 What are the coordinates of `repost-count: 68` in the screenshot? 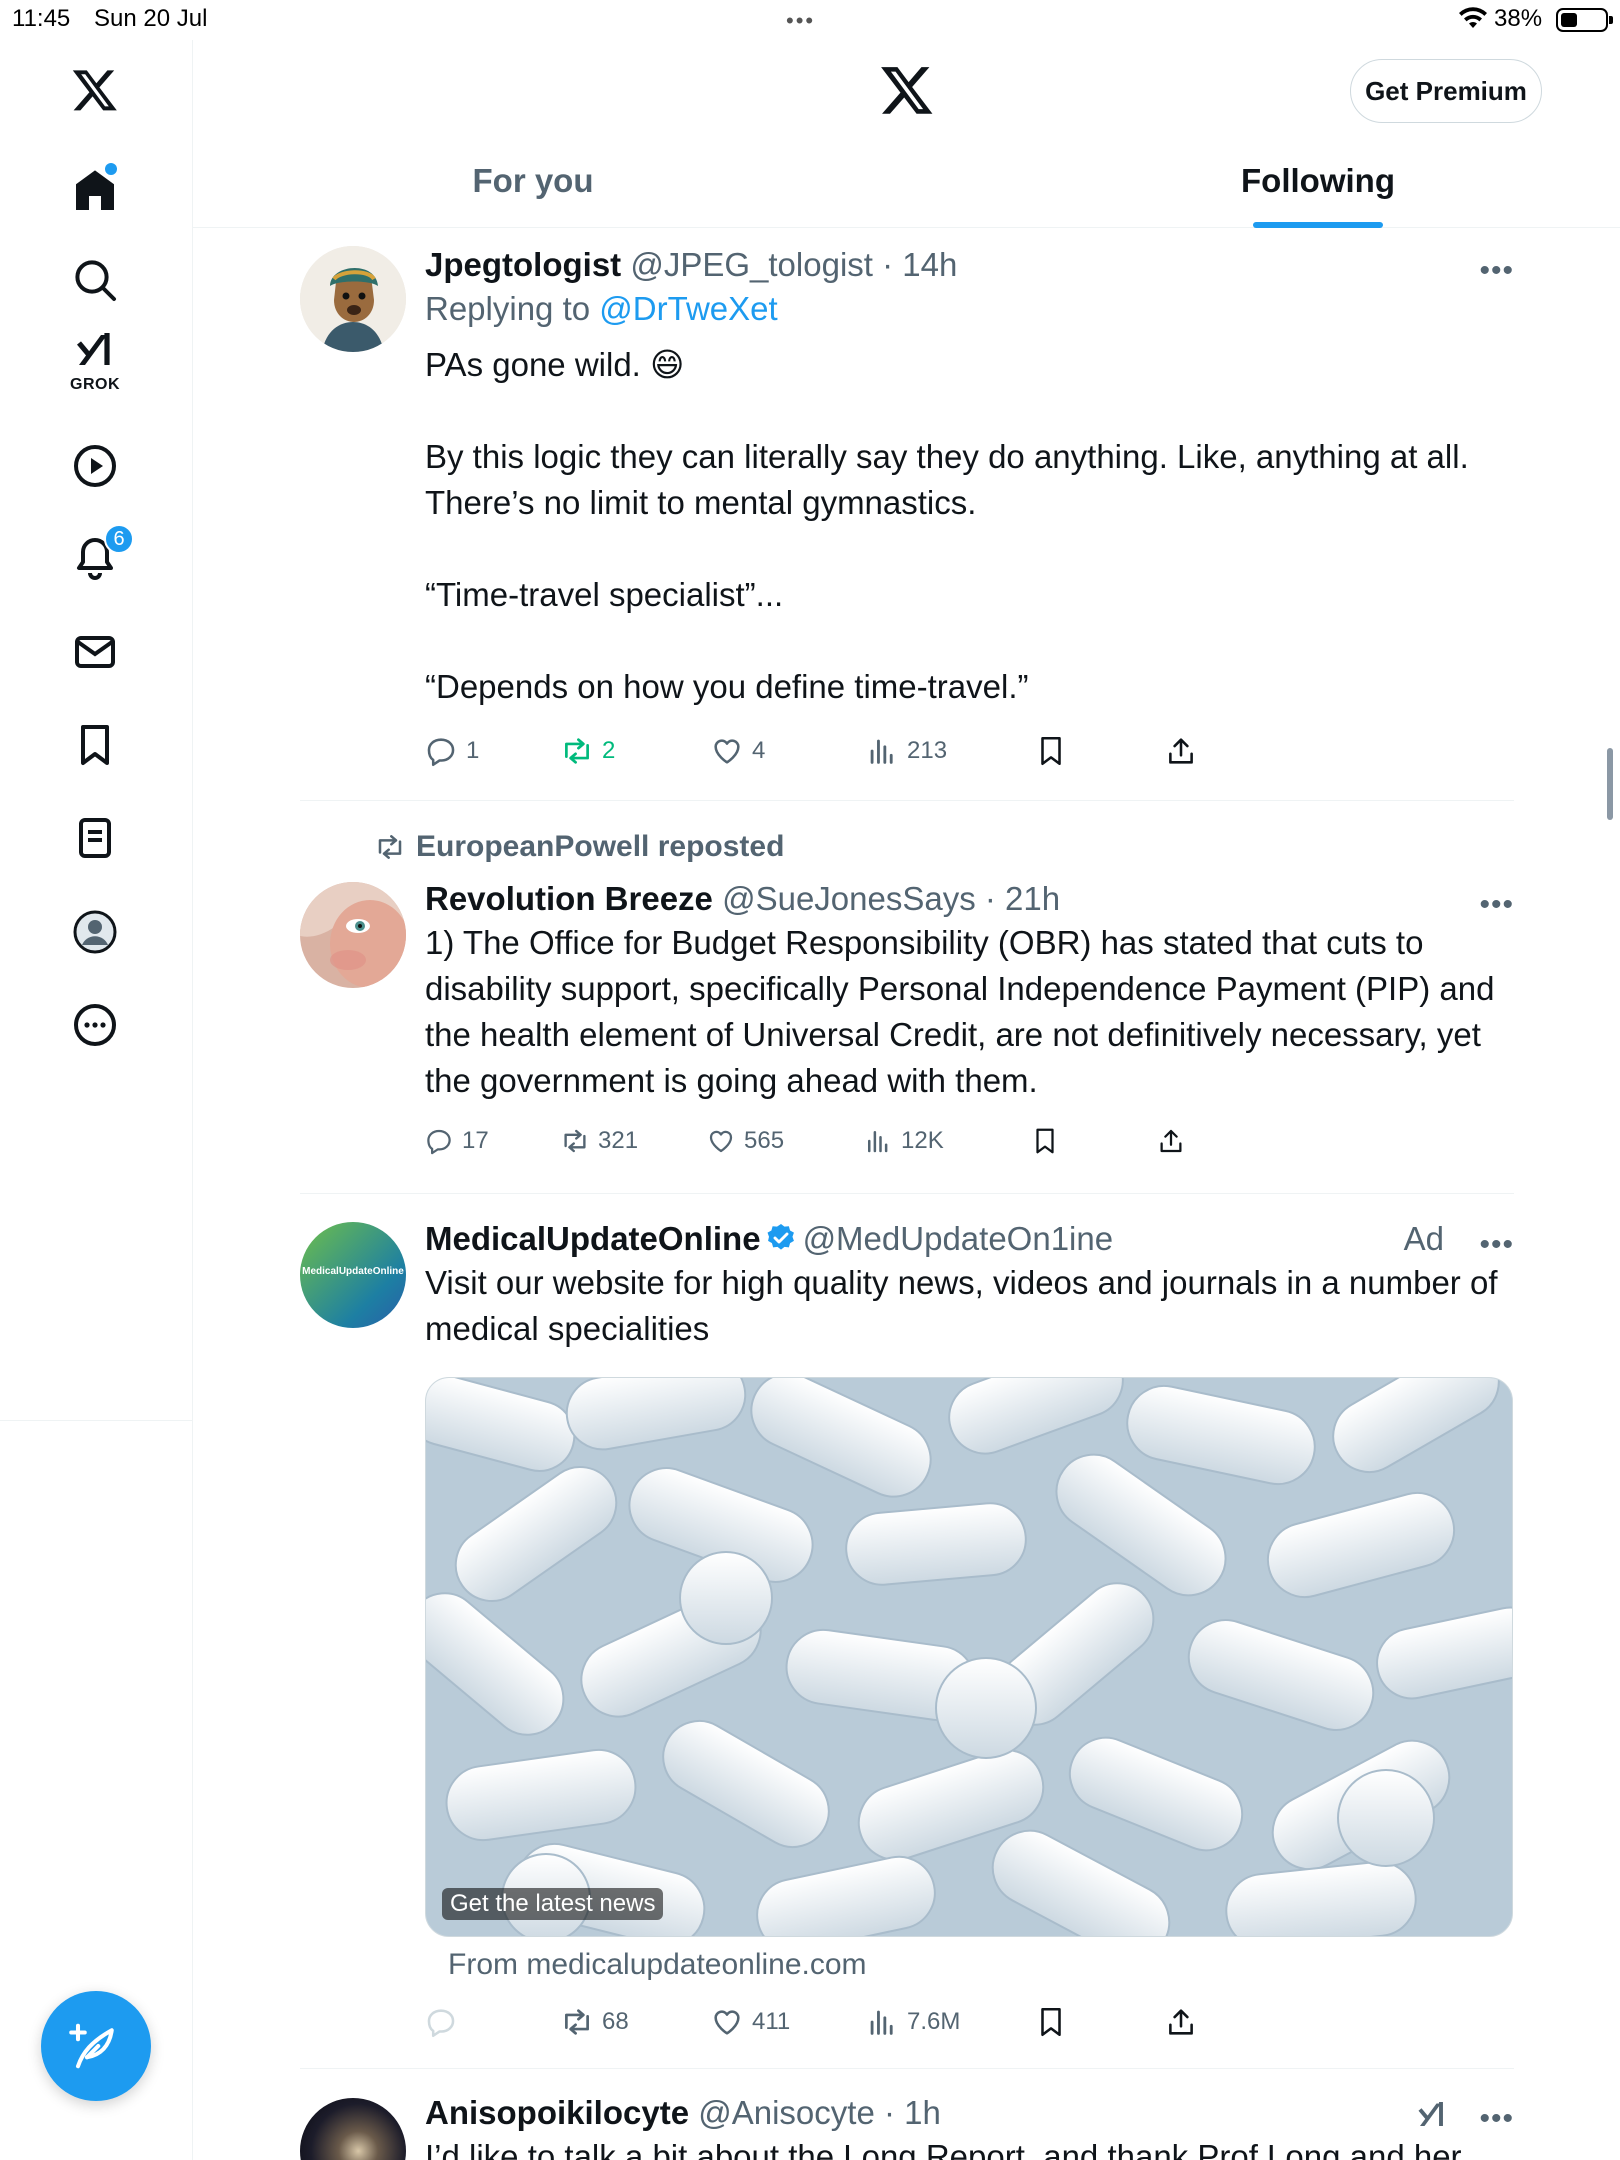 It's located at (615, 2021).